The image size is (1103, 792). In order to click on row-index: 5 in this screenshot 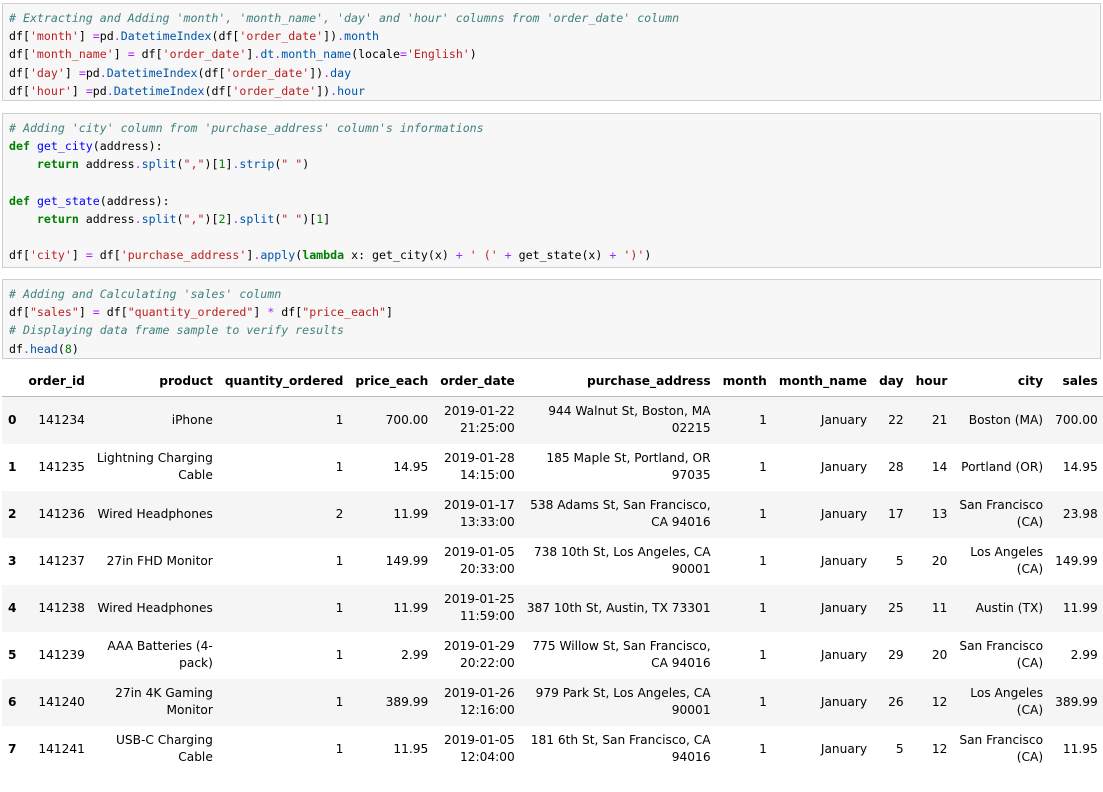, I will do `click(12, 655)`.